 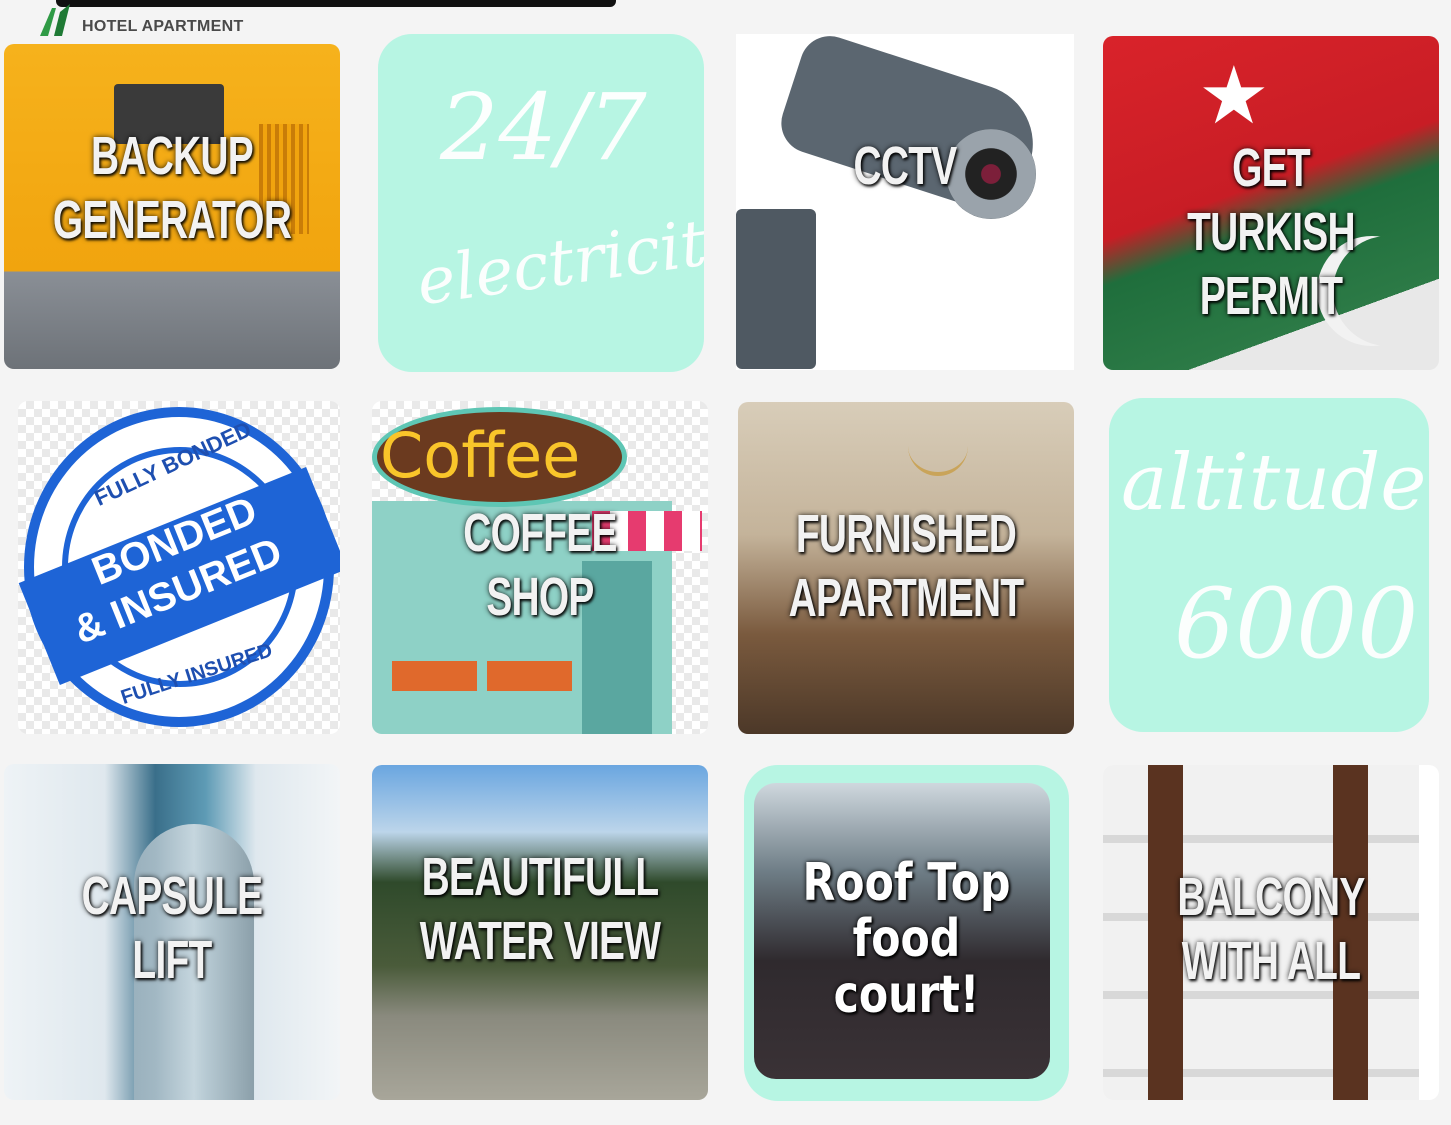 I want to click on tile-altitude-text: altitude, so click(x=1274, y=483).